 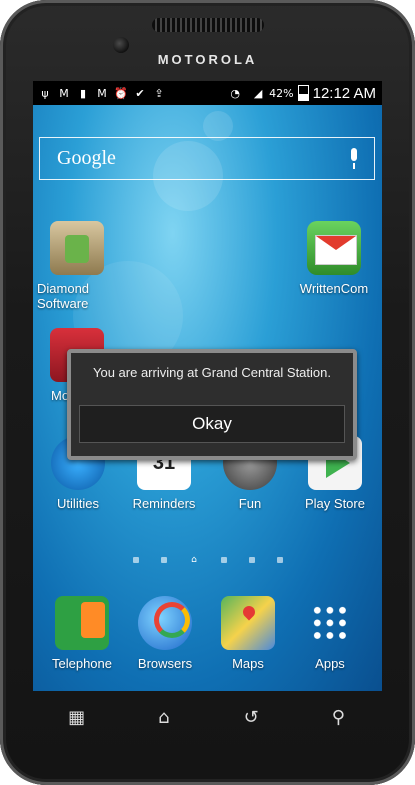 I want to click on app-label: Play Store, so click(x=335, y=503).